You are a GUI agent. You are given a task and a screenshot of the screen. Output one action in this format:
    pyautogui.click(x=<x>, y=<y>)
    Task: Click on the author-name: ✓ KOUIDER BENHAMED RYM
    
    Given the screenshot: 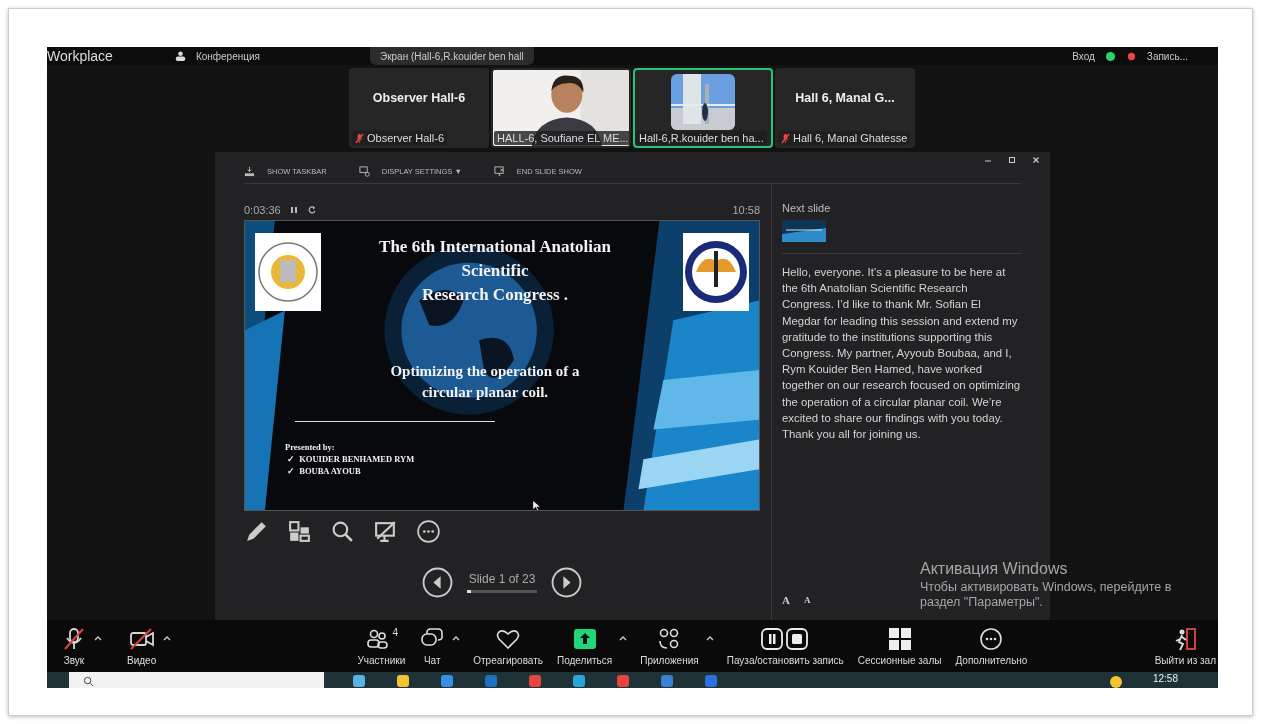 What is the action you would take?
    pyautogui.click(x=350, y=459)
    